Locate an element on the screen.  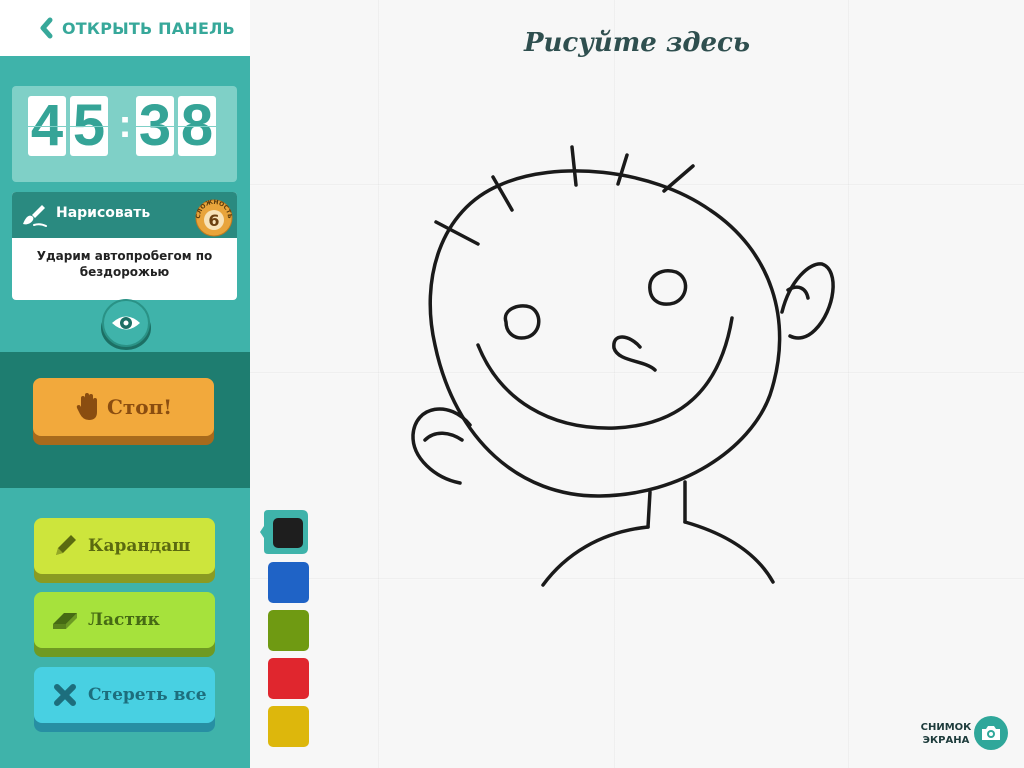
open-panel-button: ОТКРЫТЬ ПАНЕЛЬ is located at coordinates (125, 28).